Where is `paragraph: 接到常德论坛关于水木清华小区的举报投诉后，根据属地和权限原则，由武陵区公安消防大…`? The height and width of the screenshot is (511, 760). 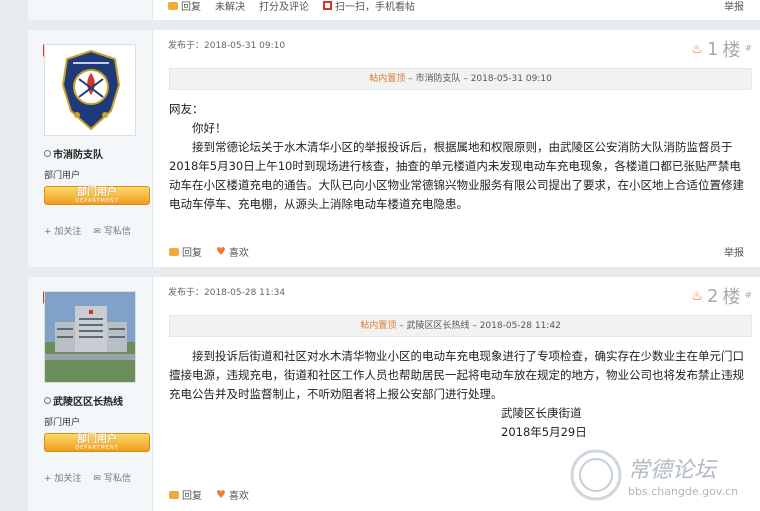 paragraph: 接到常德论坛关于水木清华小区的举报投诉后，根据属地和权限原则，由武陵区公安消防大… is located at coordinates (456, 175).